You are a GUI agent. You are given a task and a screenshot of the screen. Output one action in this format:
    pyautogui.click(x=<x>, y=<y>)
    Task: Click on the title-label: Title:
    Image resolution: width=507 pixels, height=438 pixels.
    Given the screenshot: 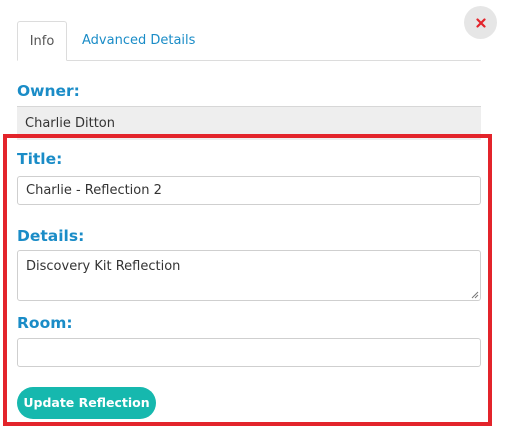 What is the action you would take?
    pyautogui.click(x=40, y=159)
    